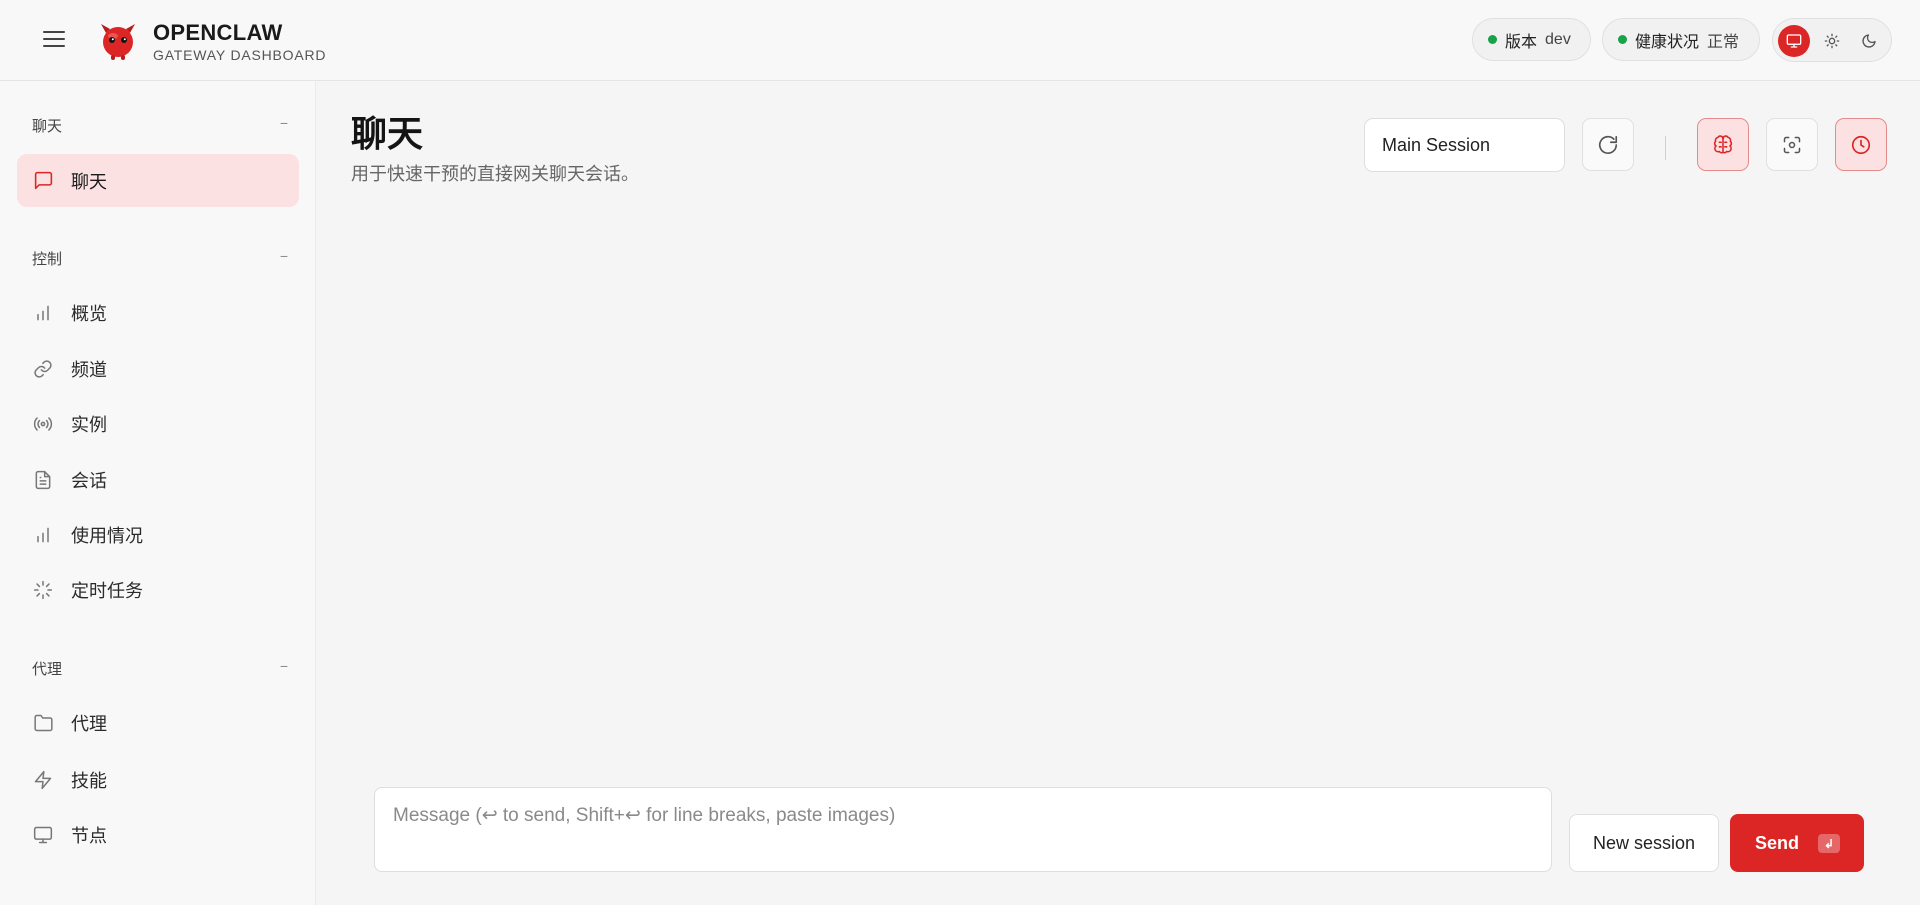  I want to click on sidebar-item-overview: 概览, so click(158, 312).